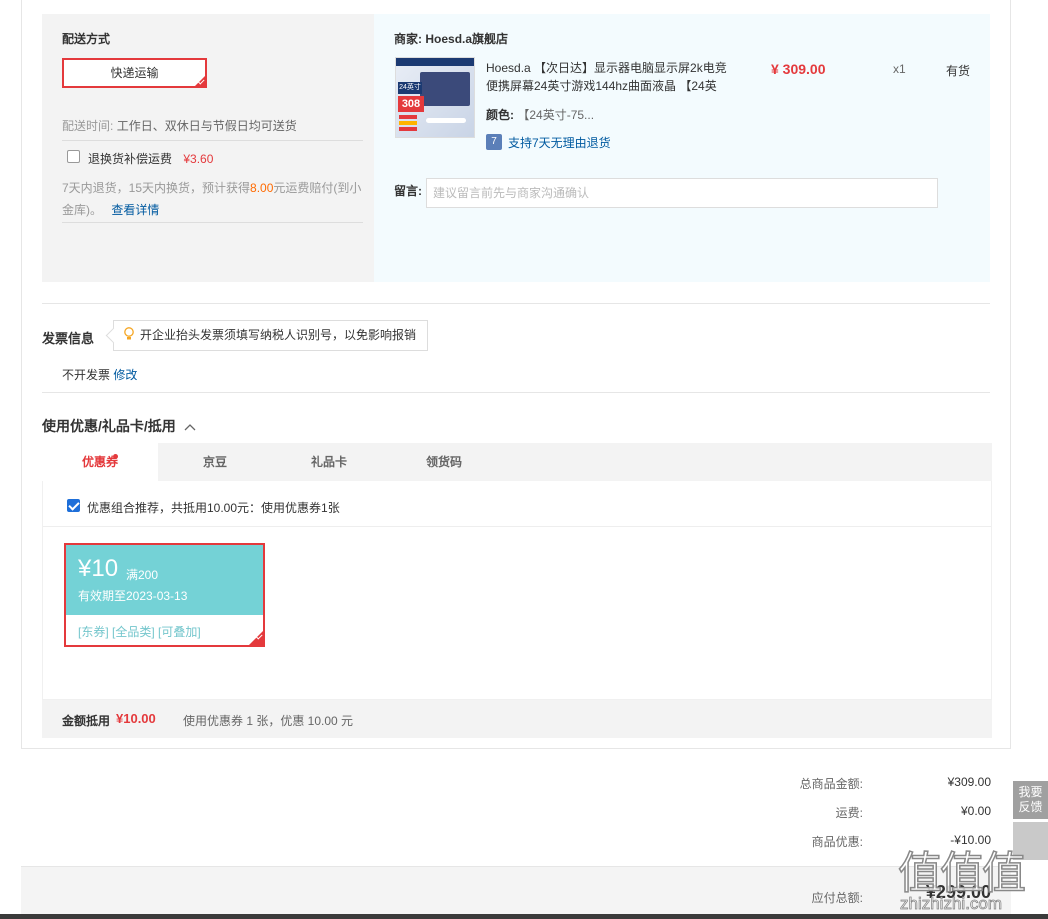  Describe the element at coordinates (958, 71) in the screenshot. I see `product-stock: 有货` at that location.